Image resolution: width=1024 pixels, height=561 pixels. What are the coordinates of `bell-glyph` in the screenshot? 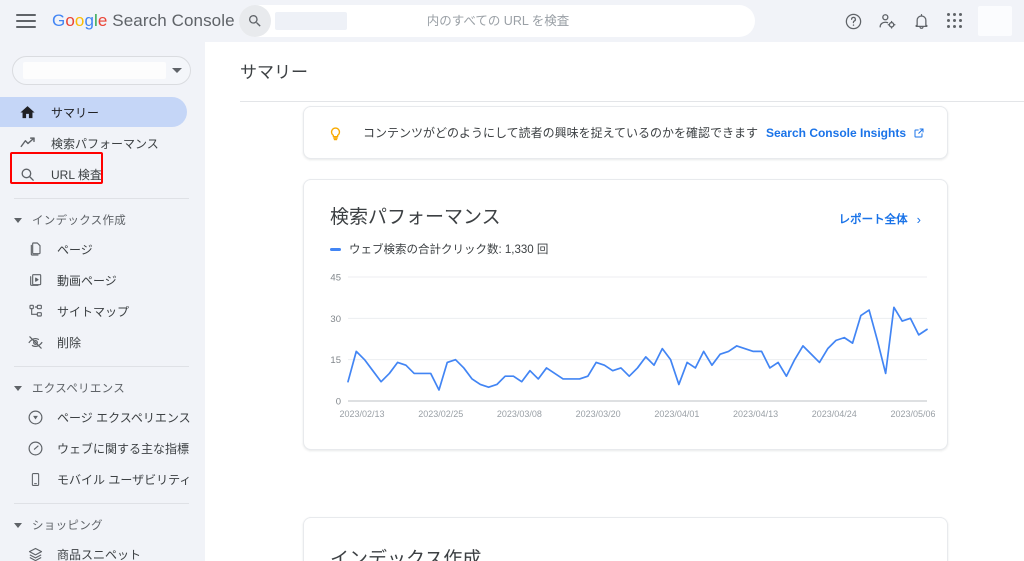 It's located at (921, 21).